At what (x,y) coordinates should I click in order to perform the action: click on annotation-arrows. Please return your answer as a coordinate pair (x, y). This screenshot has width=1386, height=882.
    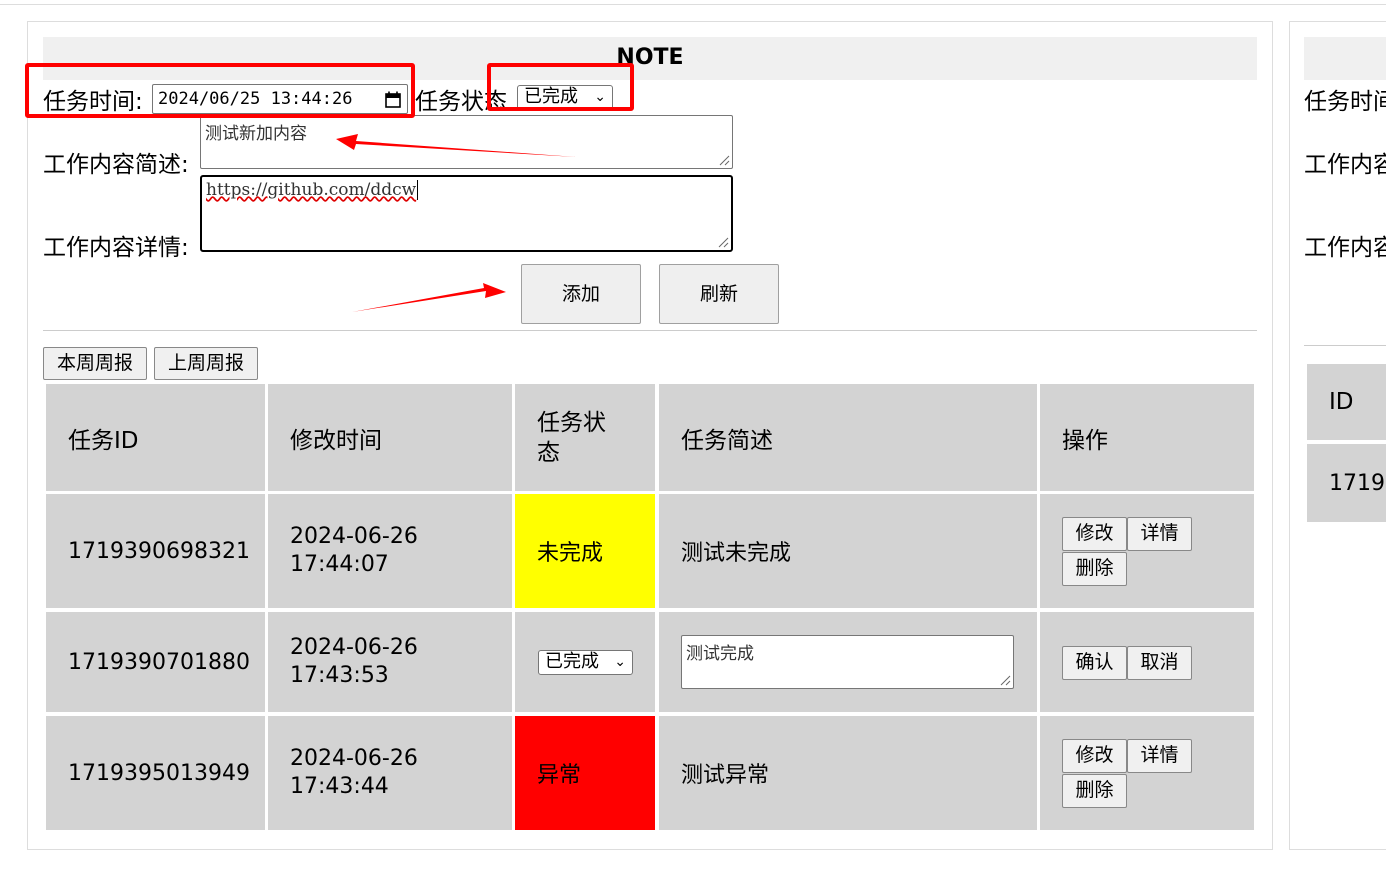
    Looking at the image, I should click on (456, 223).